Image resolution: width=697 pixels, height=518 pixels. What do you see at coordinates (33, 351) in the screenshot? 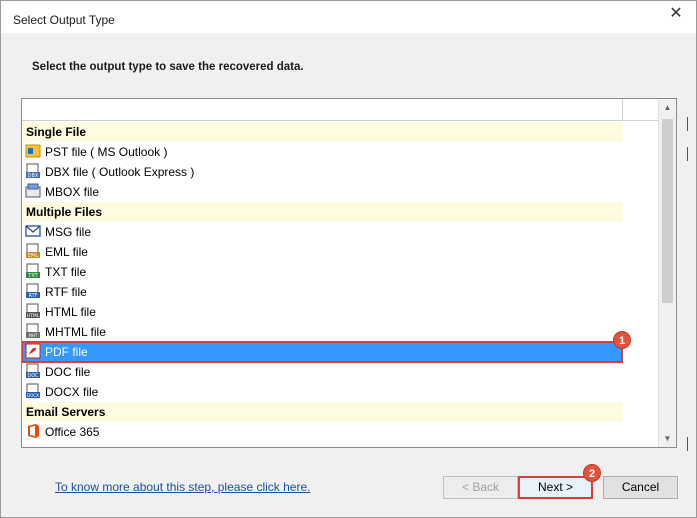
I see `pdf-icon` at bounding box center [33, 351].